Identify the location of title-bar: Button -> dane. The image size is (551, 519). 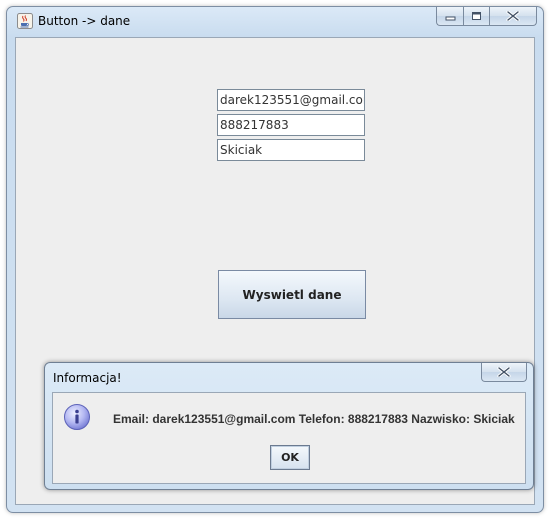
(275, 22).